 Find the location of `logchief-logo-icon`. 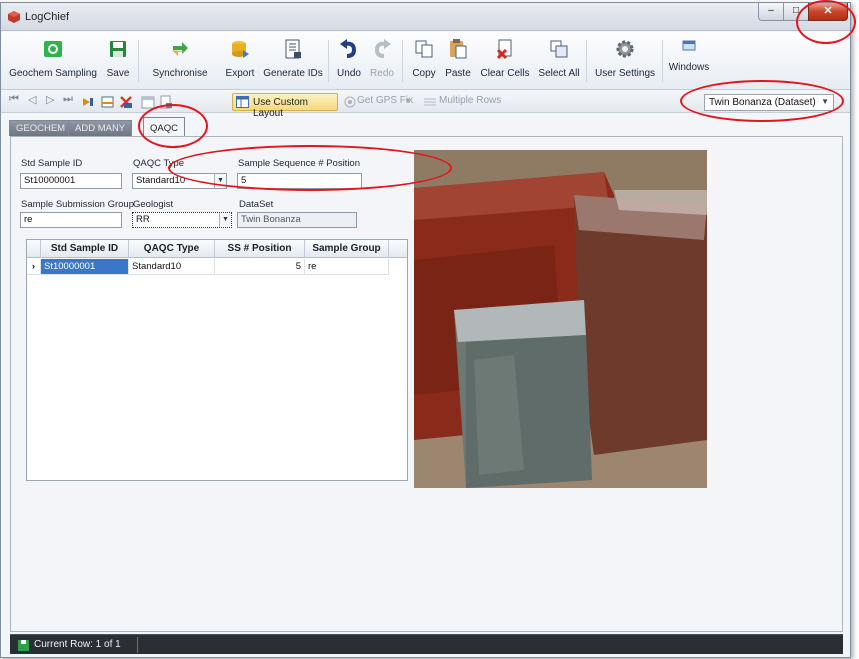

logchief-logo-icon is located at coordinates (14, 17).